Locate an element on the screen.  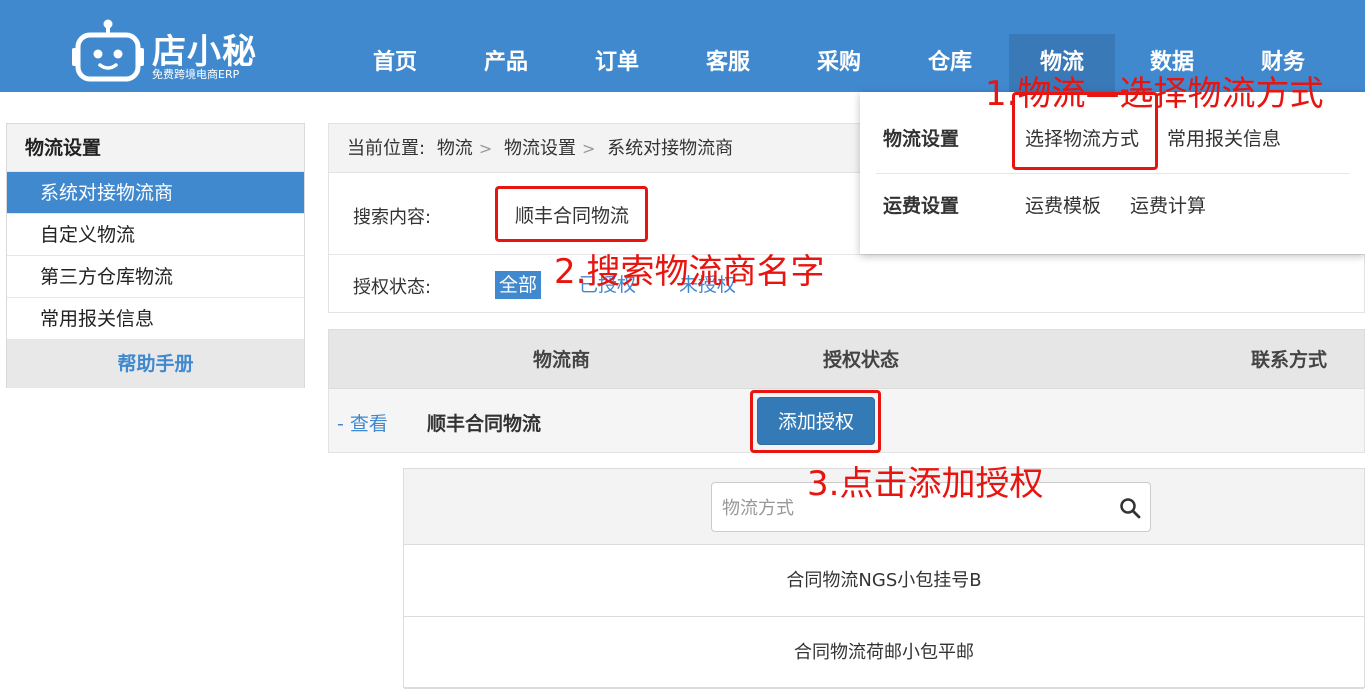
search-label: 搜索内容: is located at coordinates (392, 217).